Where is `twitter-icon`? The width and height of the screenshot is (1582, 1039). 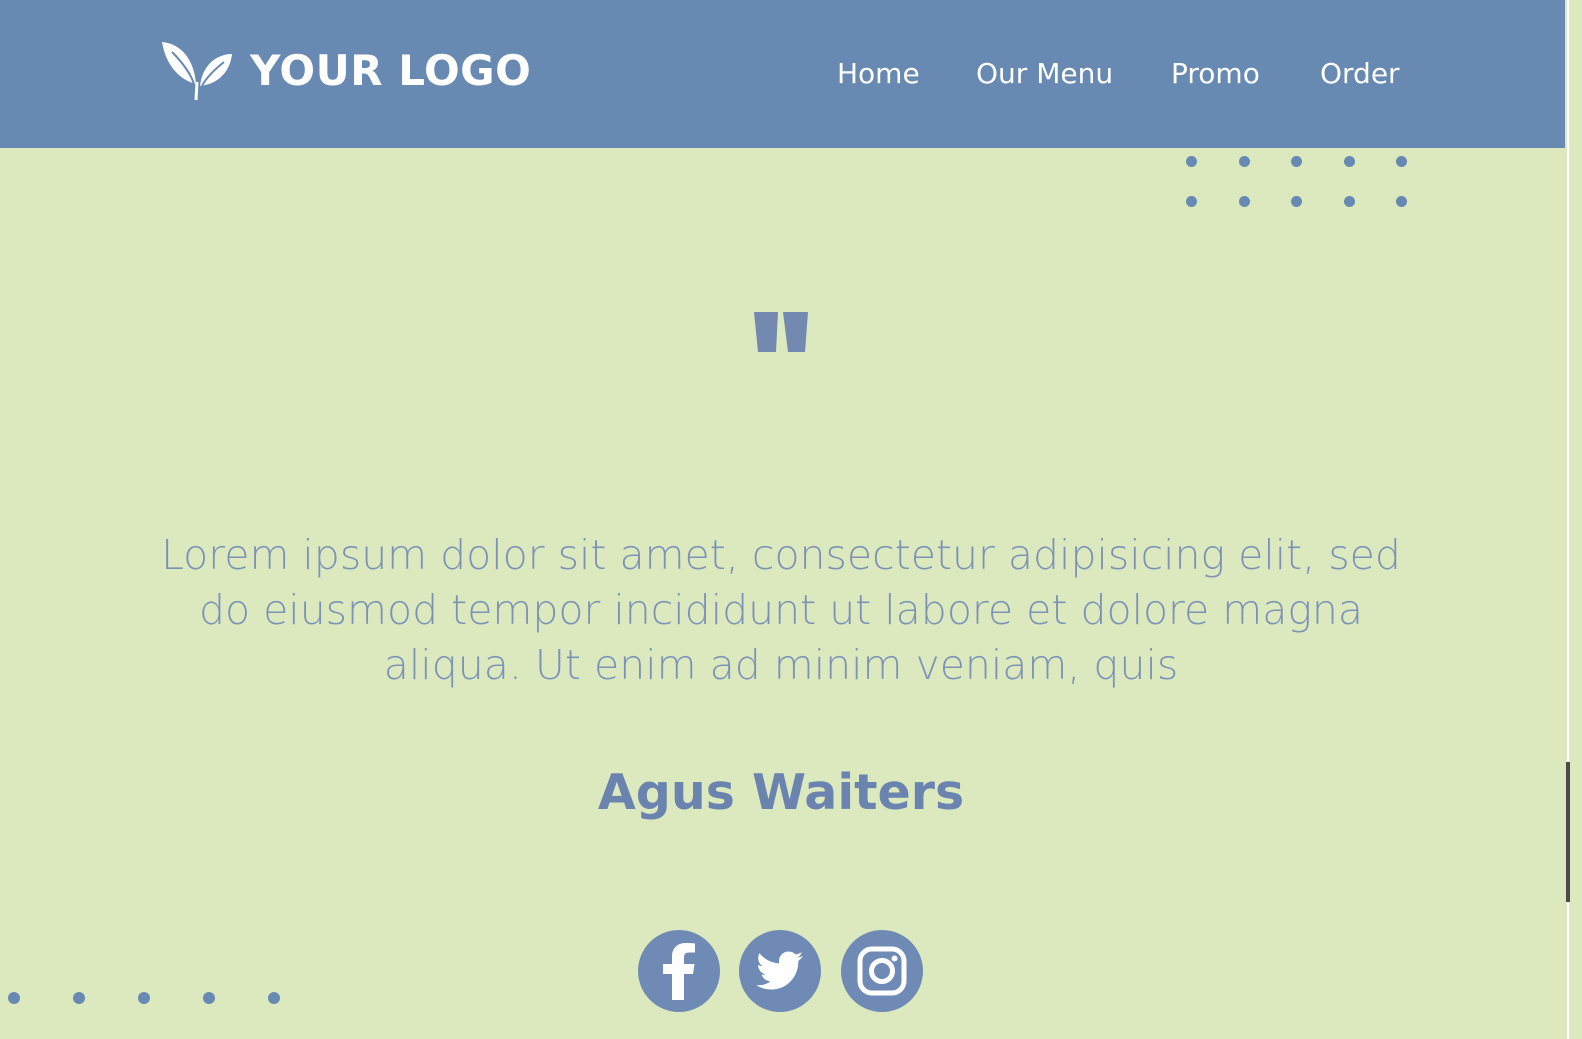
twitter-icon is located at coordinates (779, 970).